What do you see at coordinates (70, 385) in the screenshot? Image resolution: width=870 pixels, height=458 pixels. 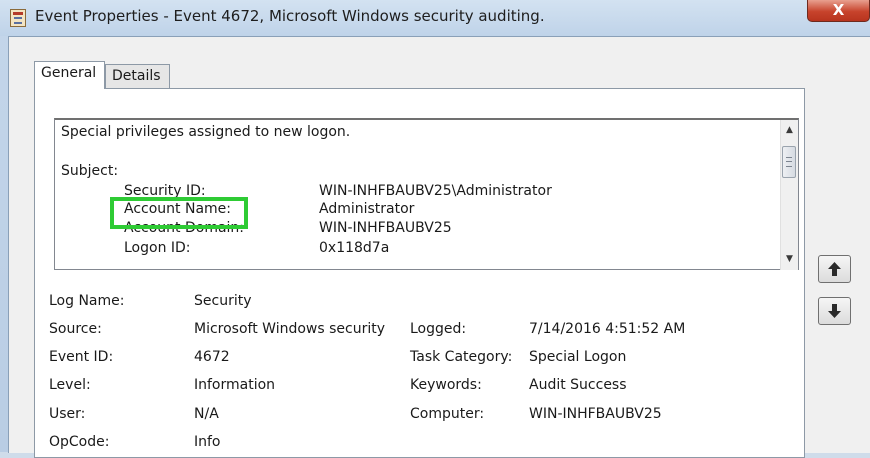 I see `level-label: Level:` at bounding box center [70, 385].